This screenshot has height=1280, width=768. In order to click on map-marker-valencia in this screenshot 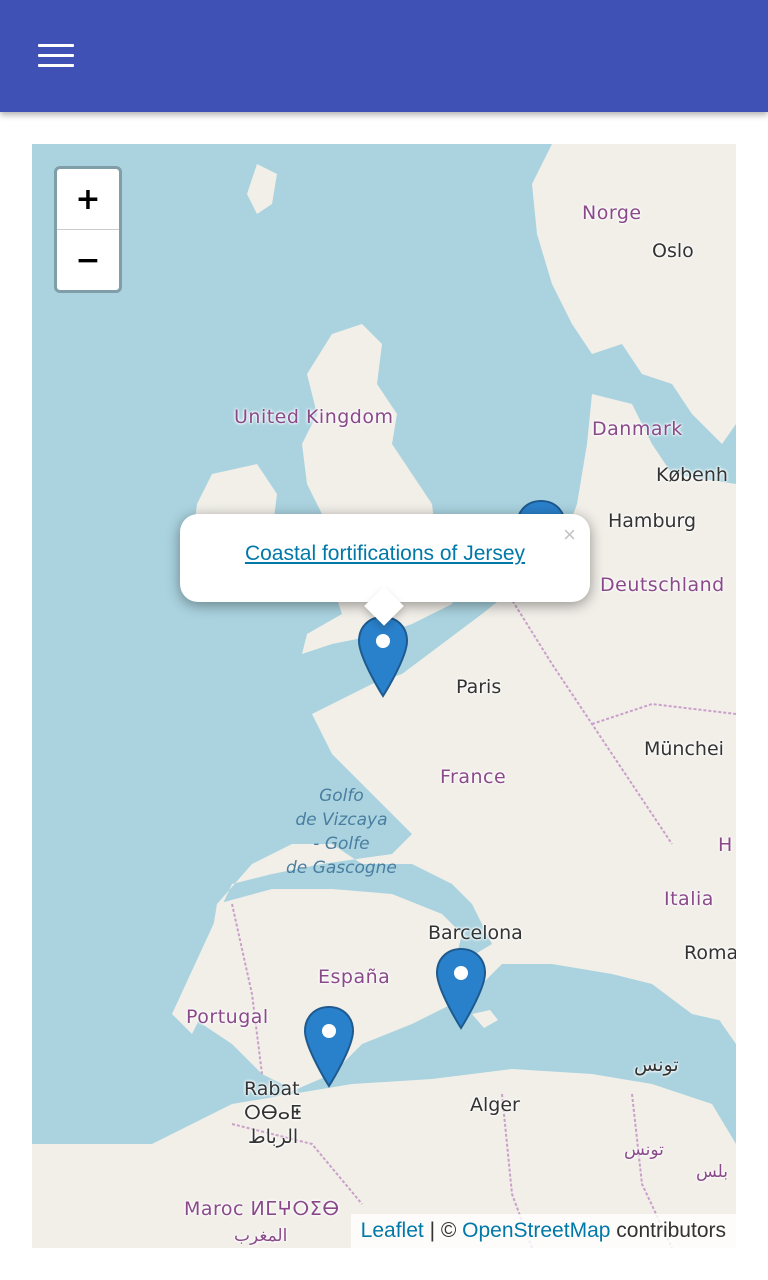, I will do `click(461, 989)`.